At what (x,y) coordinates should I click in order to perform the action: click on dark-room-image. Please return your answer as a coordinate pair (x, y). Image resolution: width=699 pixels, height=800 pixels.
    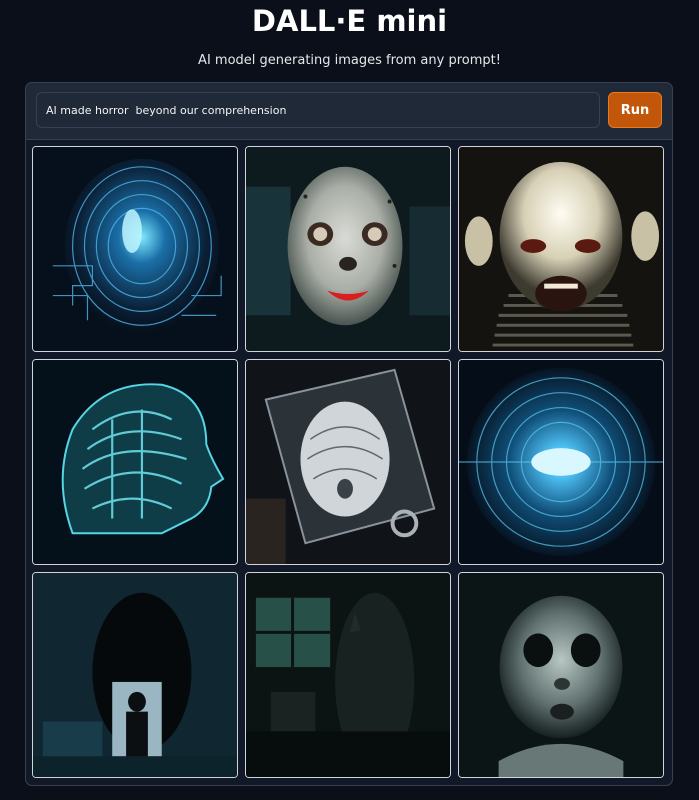
    Looking at the image, I should click on (348, 675).